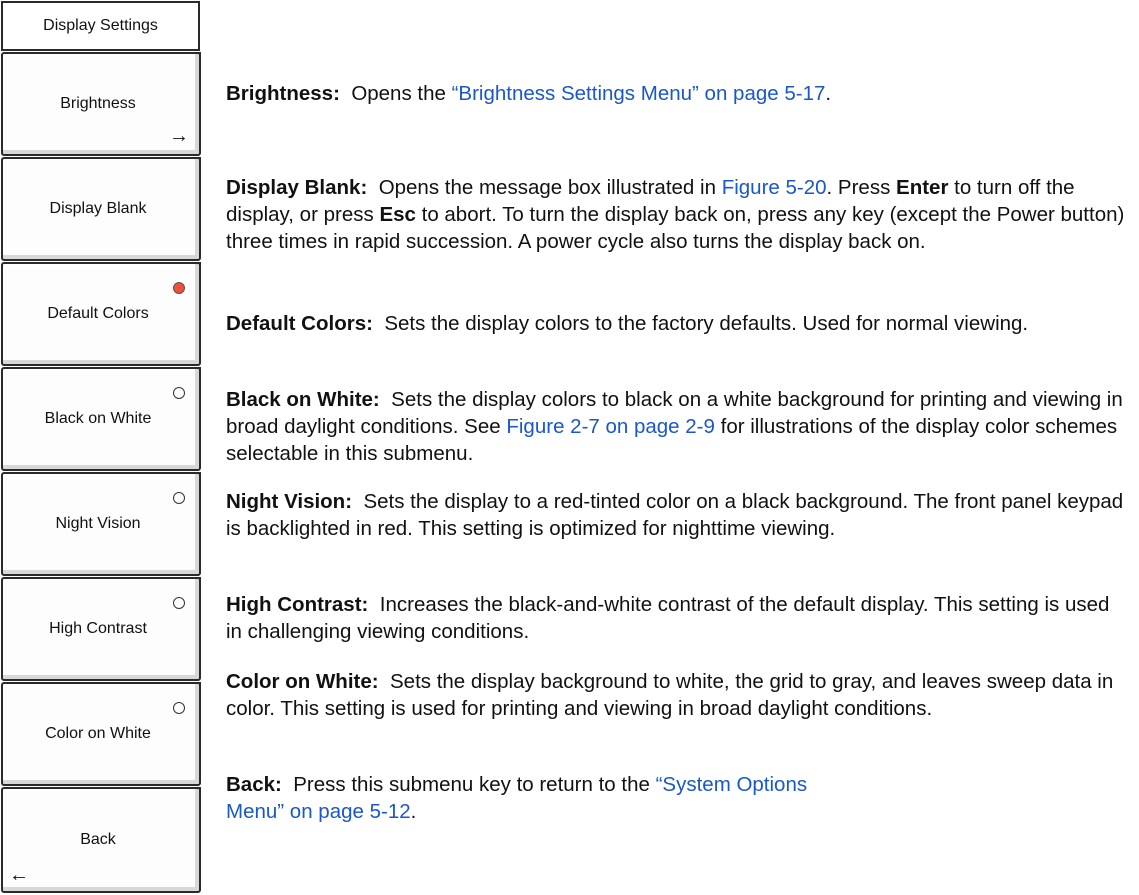 The image size is (1139, 895). What do you see at coordinates (19, 875) in the screenshot?
I see `arrow-left-icon: ←` at bounding box center [19, 875].